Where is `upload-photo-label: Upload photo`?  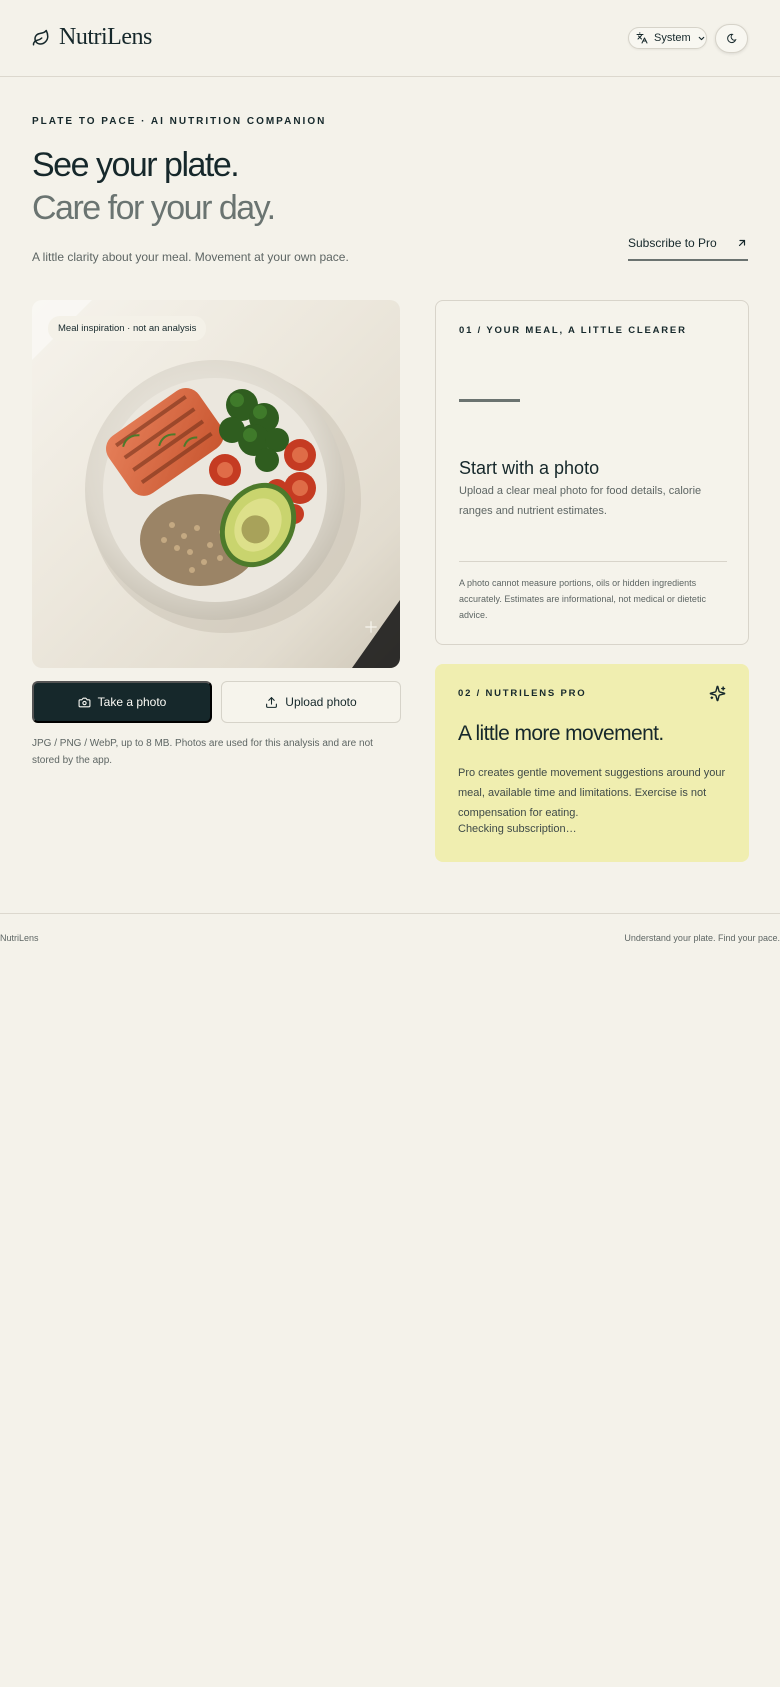 upload-photo-label: Upload photo is located at coordinates (321, 702).